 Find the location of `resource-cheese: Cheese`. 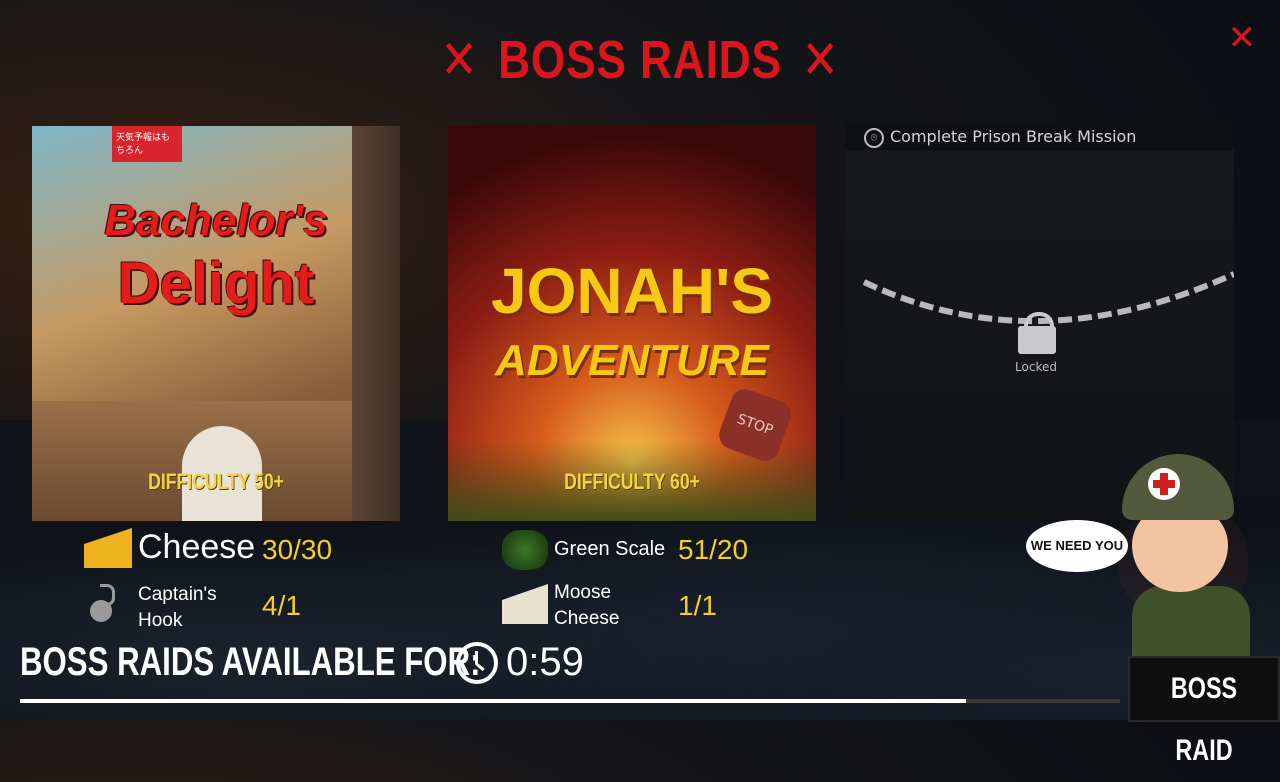

resource-cheese: Cheese is located at coordinates (196, 547).